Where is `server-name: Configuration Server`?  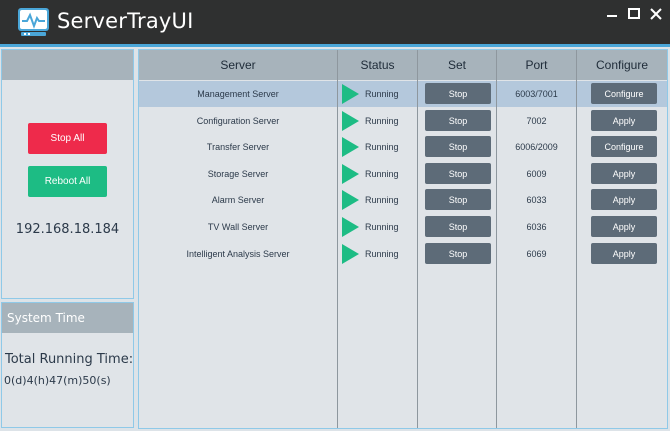 server-name: Configuration Server is located at coordinates (238, 121).